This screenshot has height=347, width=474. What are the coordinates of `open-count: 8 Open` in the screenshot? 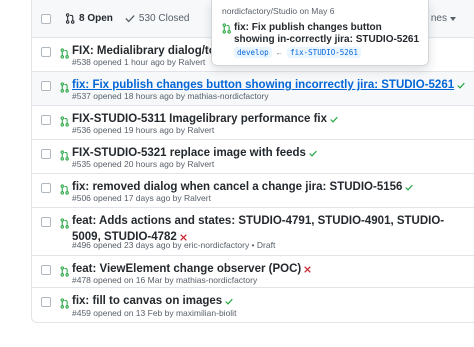 It's located at (96, 18).